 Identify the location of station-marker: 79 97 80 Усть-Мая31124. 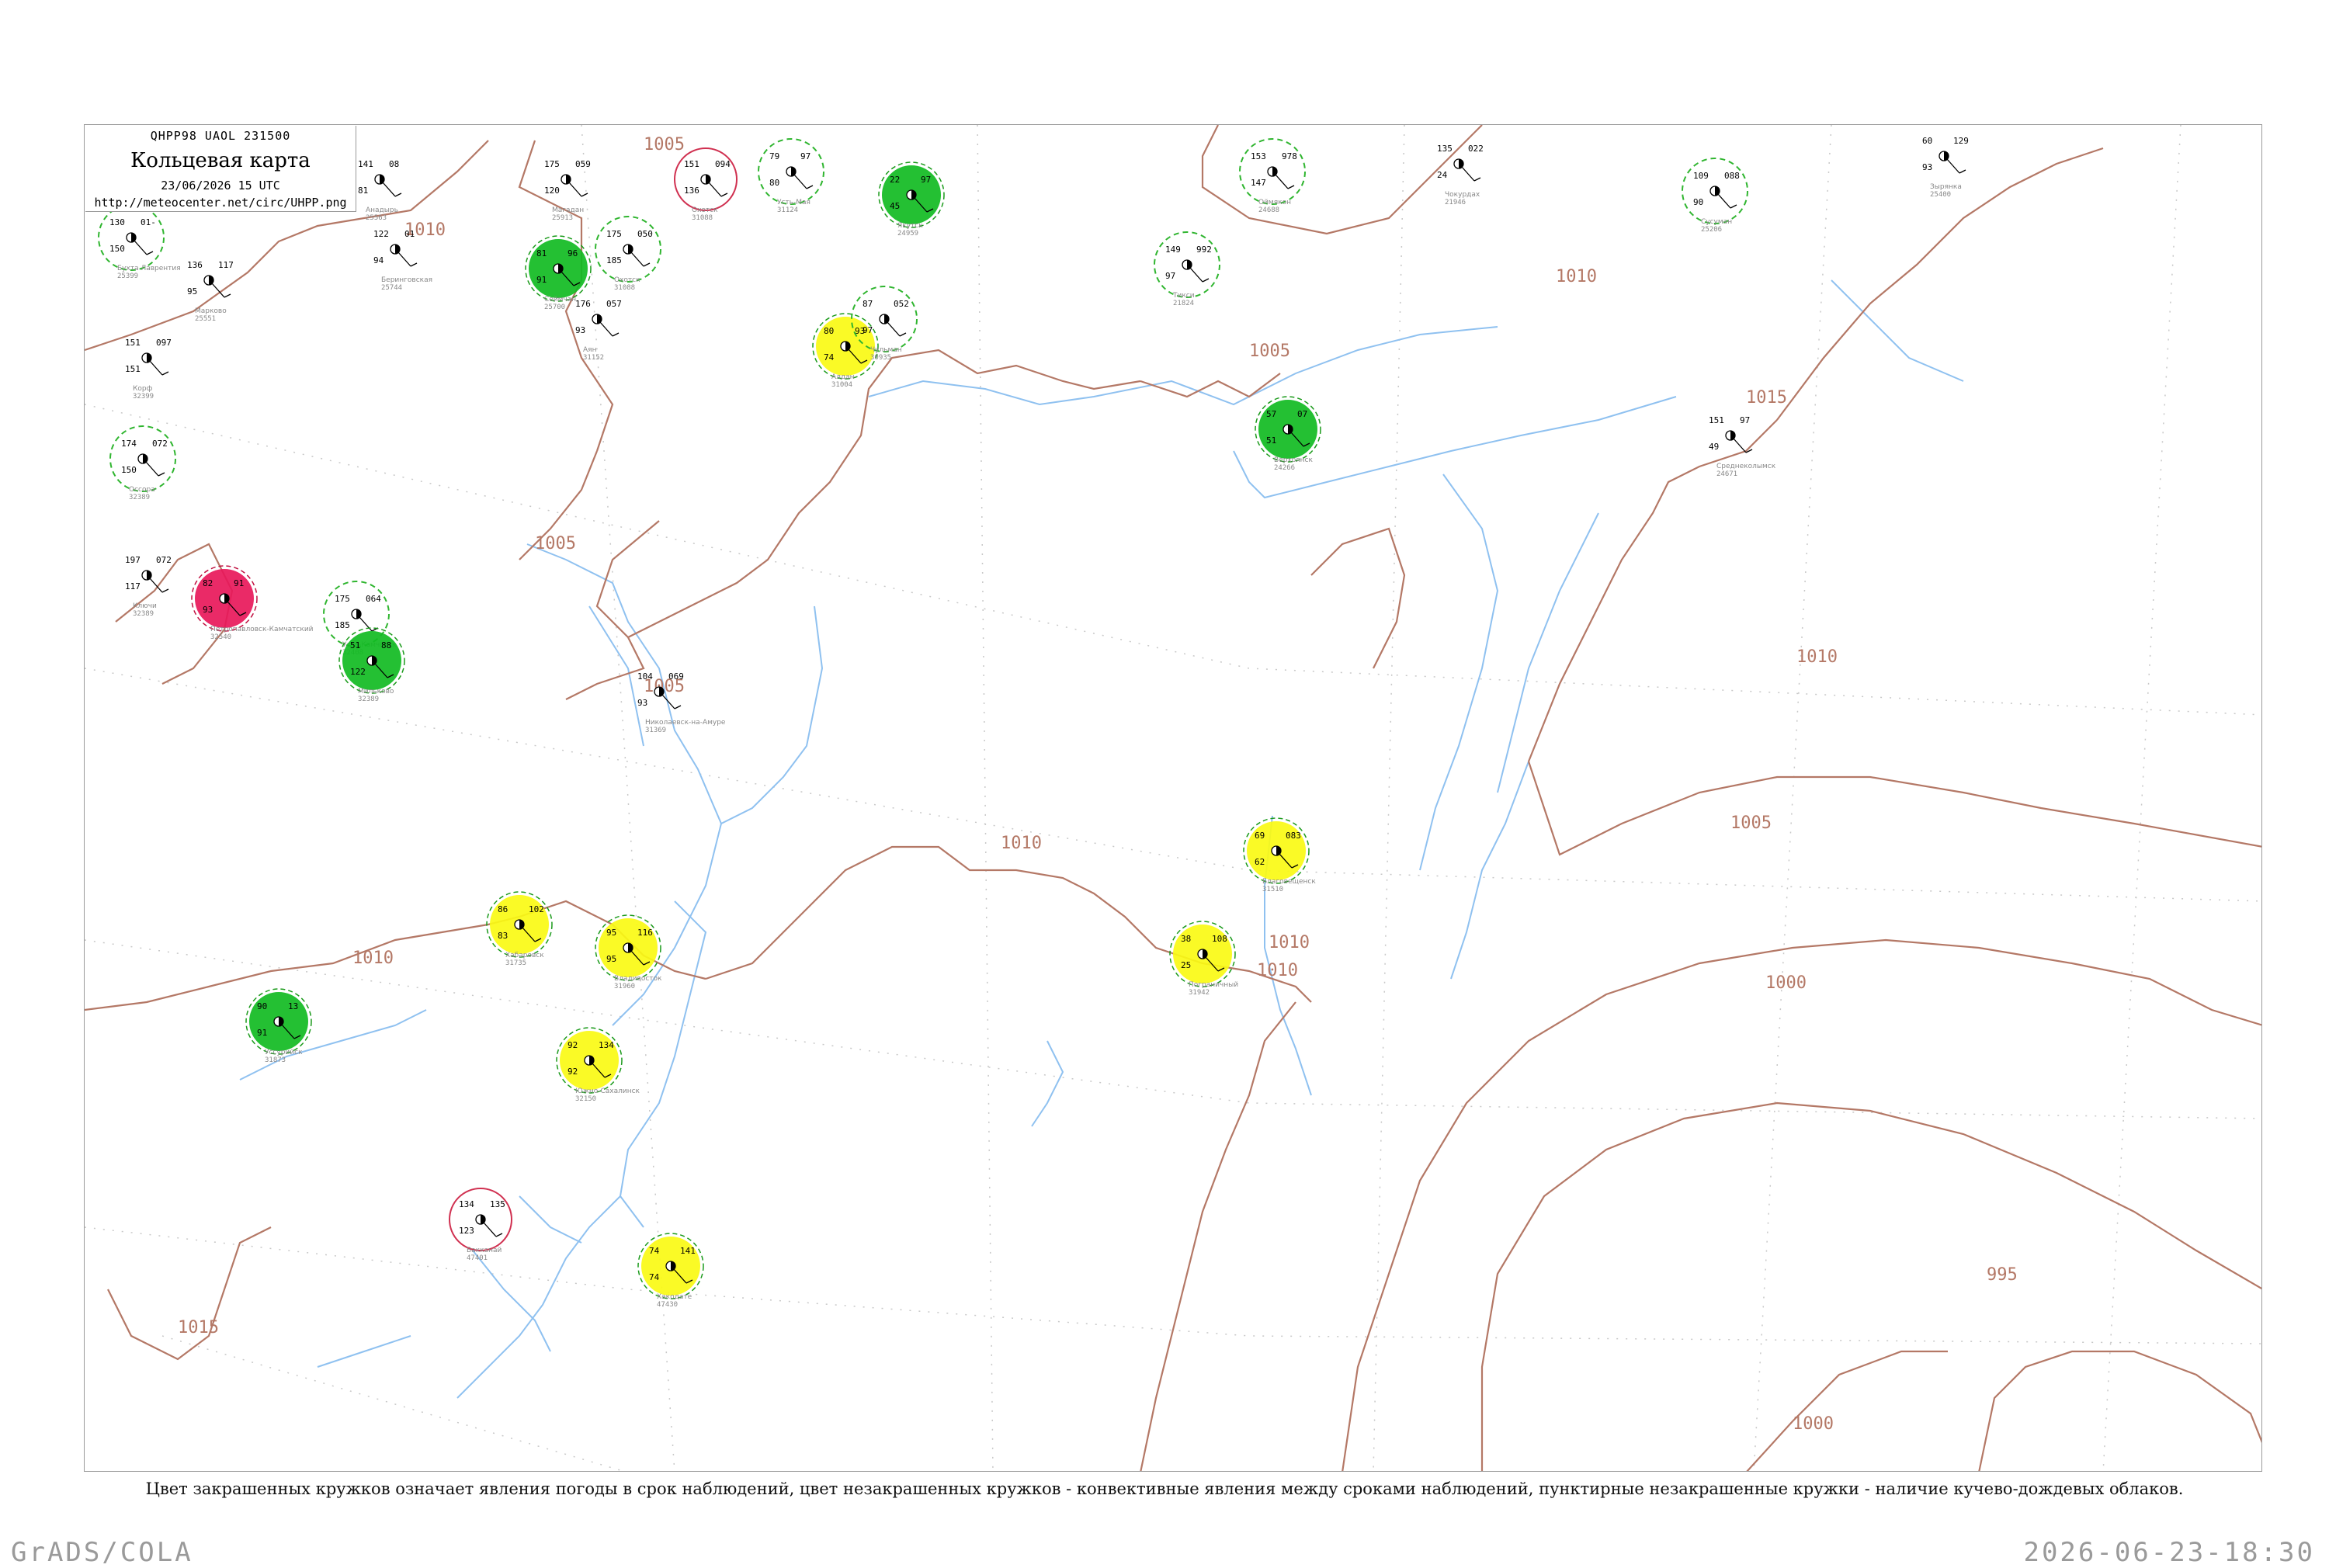
(791, 176).